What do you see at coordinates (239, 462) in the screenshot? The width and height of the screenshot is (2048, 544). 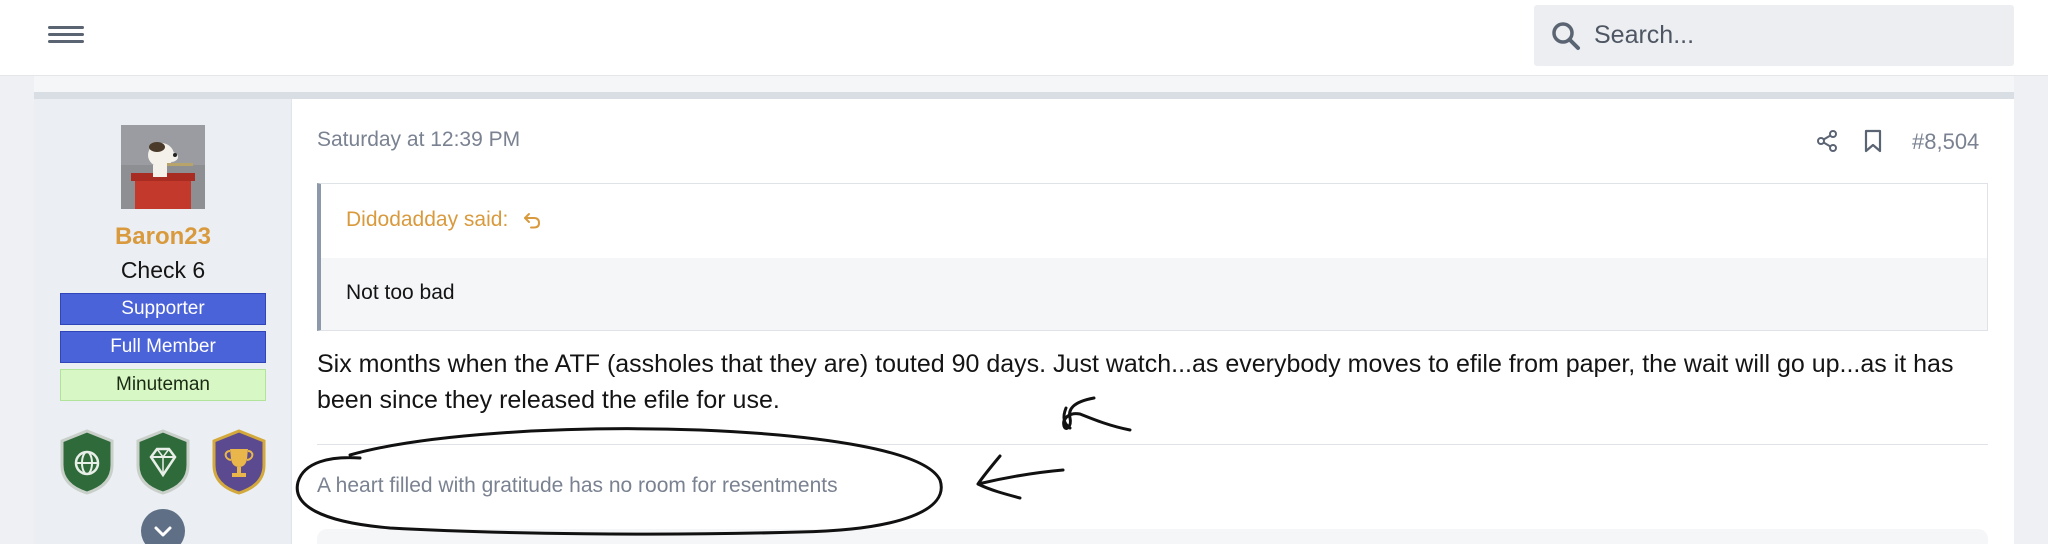 I see `trophy-cup-icon` at bounding box center [239, 462].